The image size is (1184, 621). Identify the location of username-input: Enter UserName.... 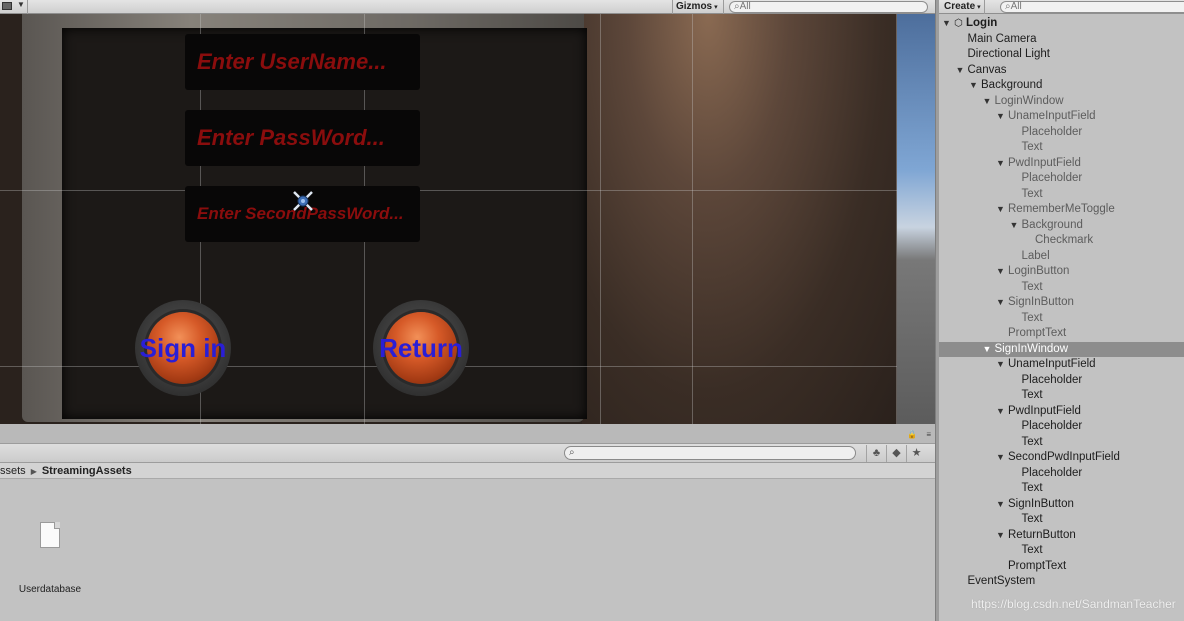
(302, 62).